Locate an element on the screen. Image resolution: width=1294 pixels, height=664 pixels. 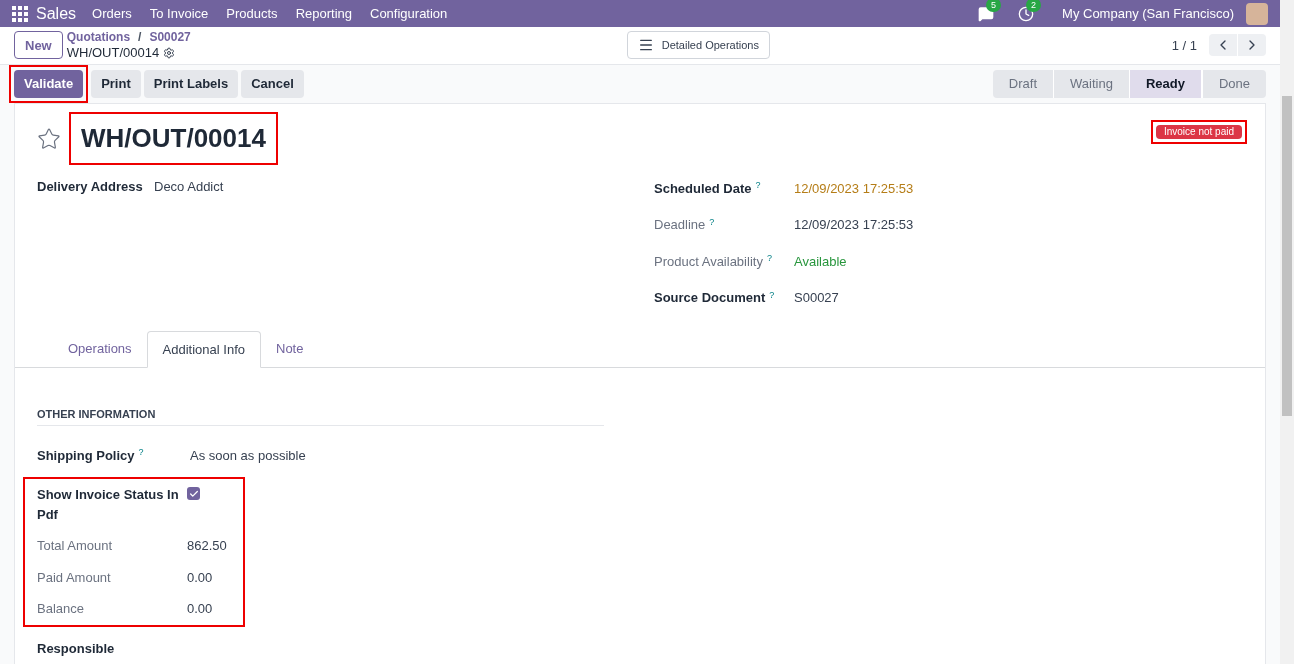
field-value: Available is located at coordinates (820, 261).